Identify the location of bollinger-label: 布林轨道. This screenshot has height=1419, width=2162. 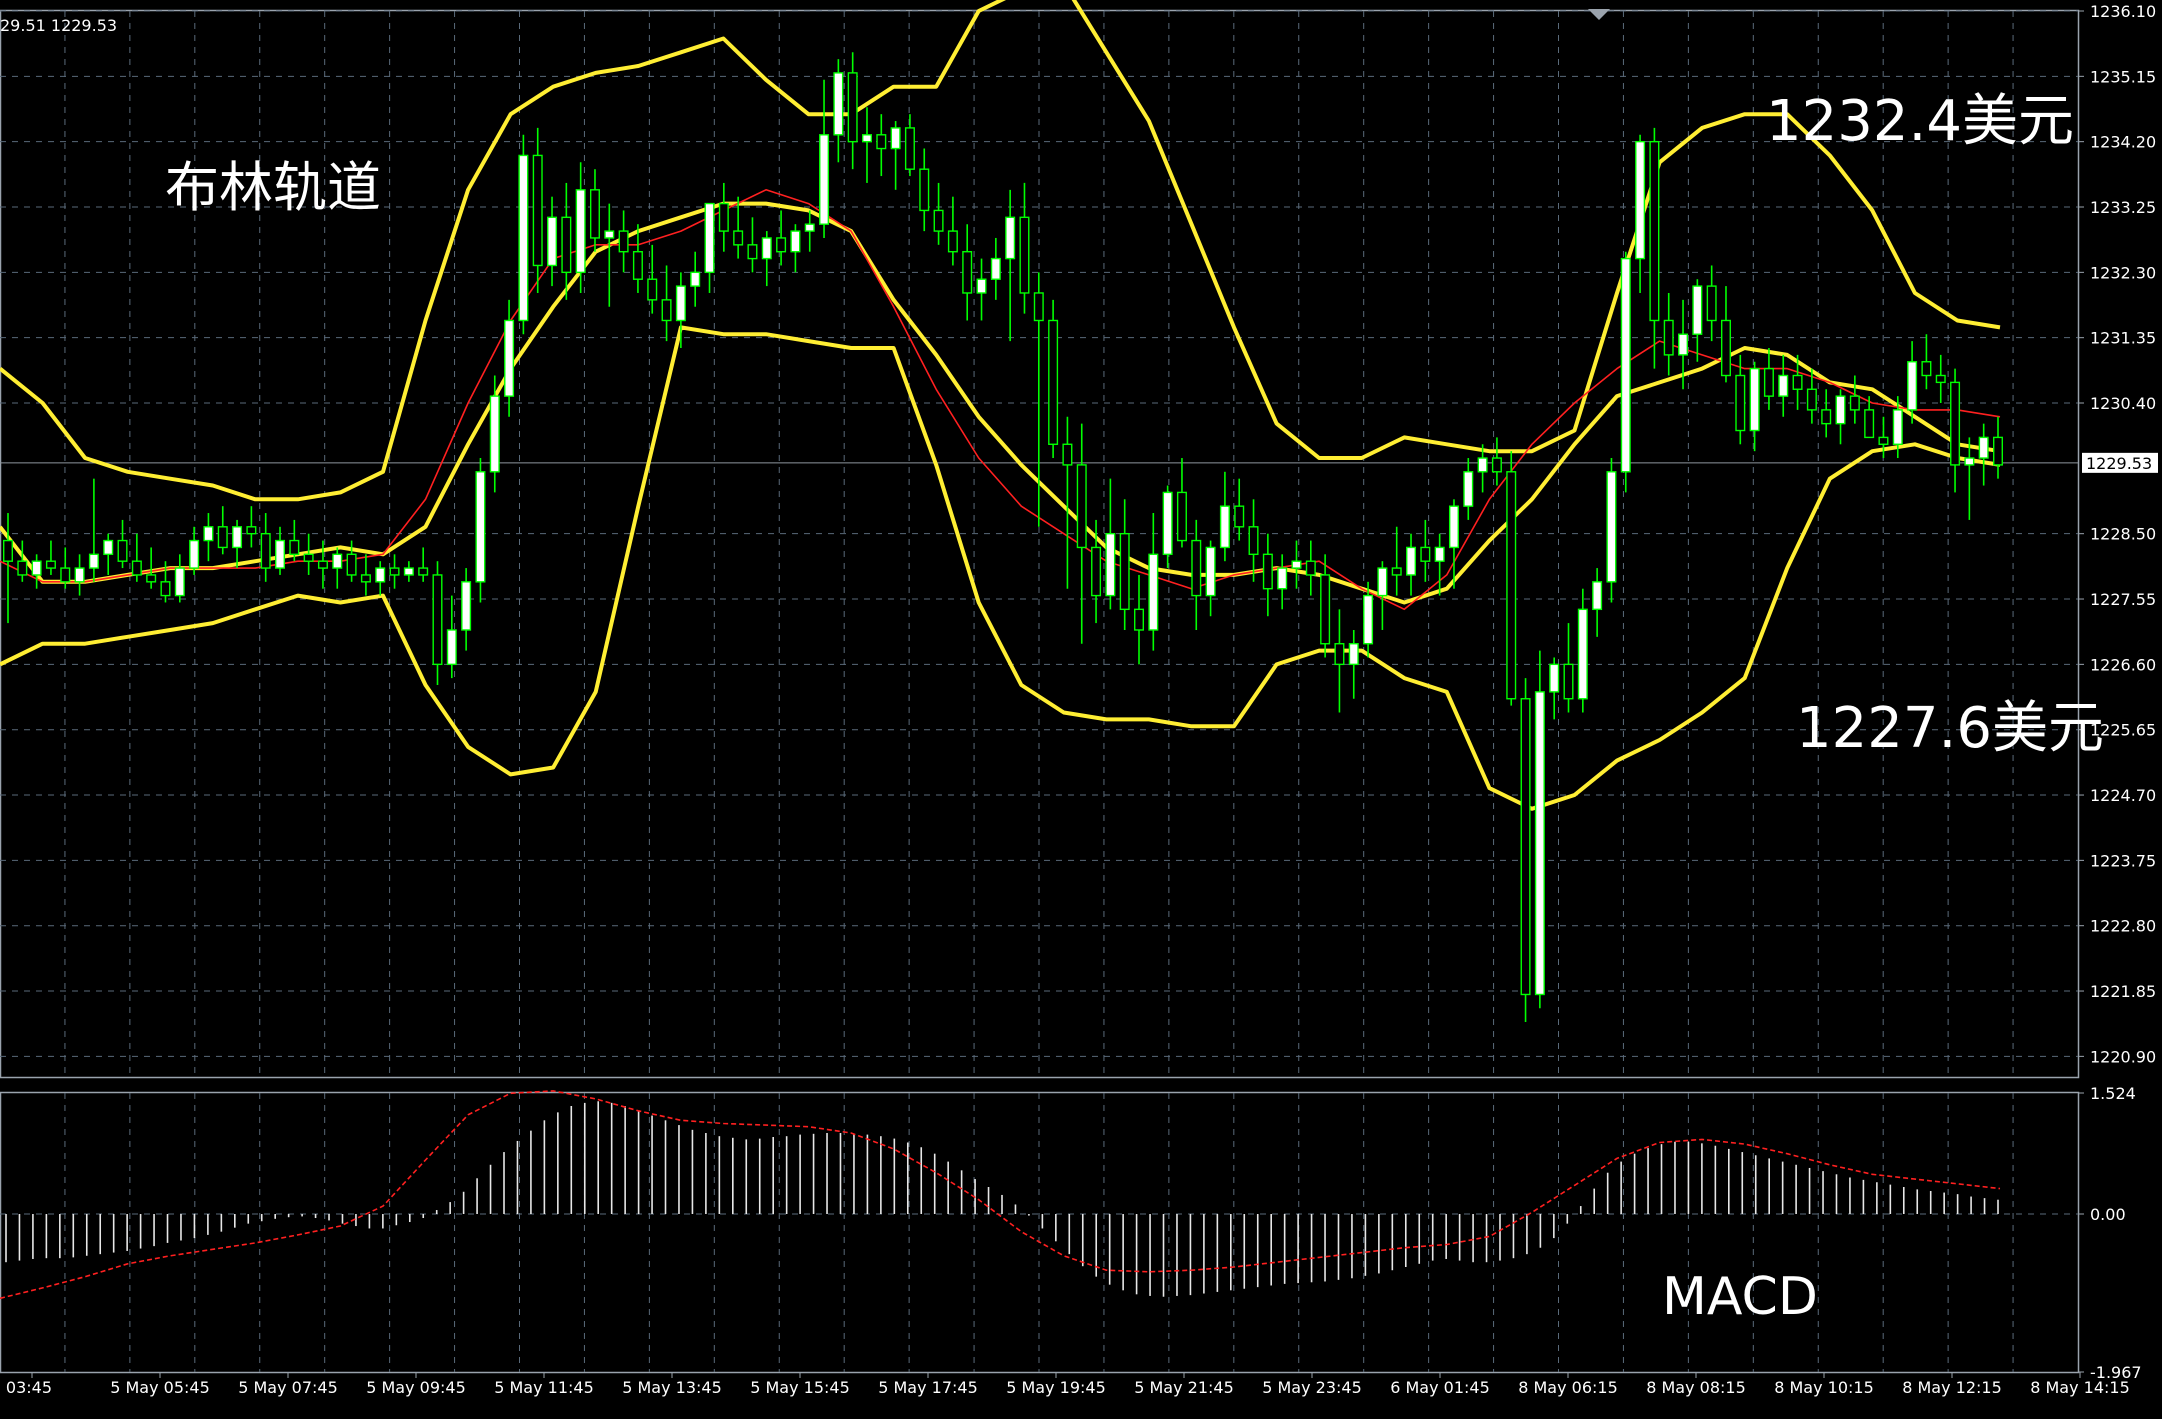
(273, 187).